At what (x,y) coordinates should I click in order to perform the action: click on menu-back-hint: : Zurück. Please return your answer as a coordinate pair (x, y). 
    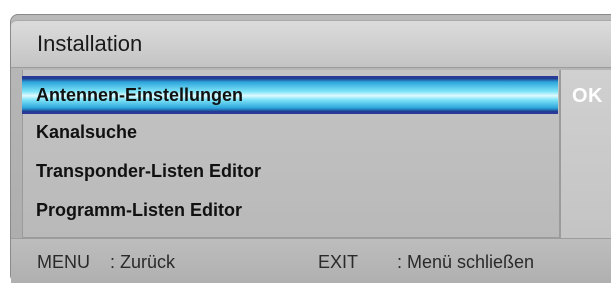
    Looking at the image, I should click on (143, 262).